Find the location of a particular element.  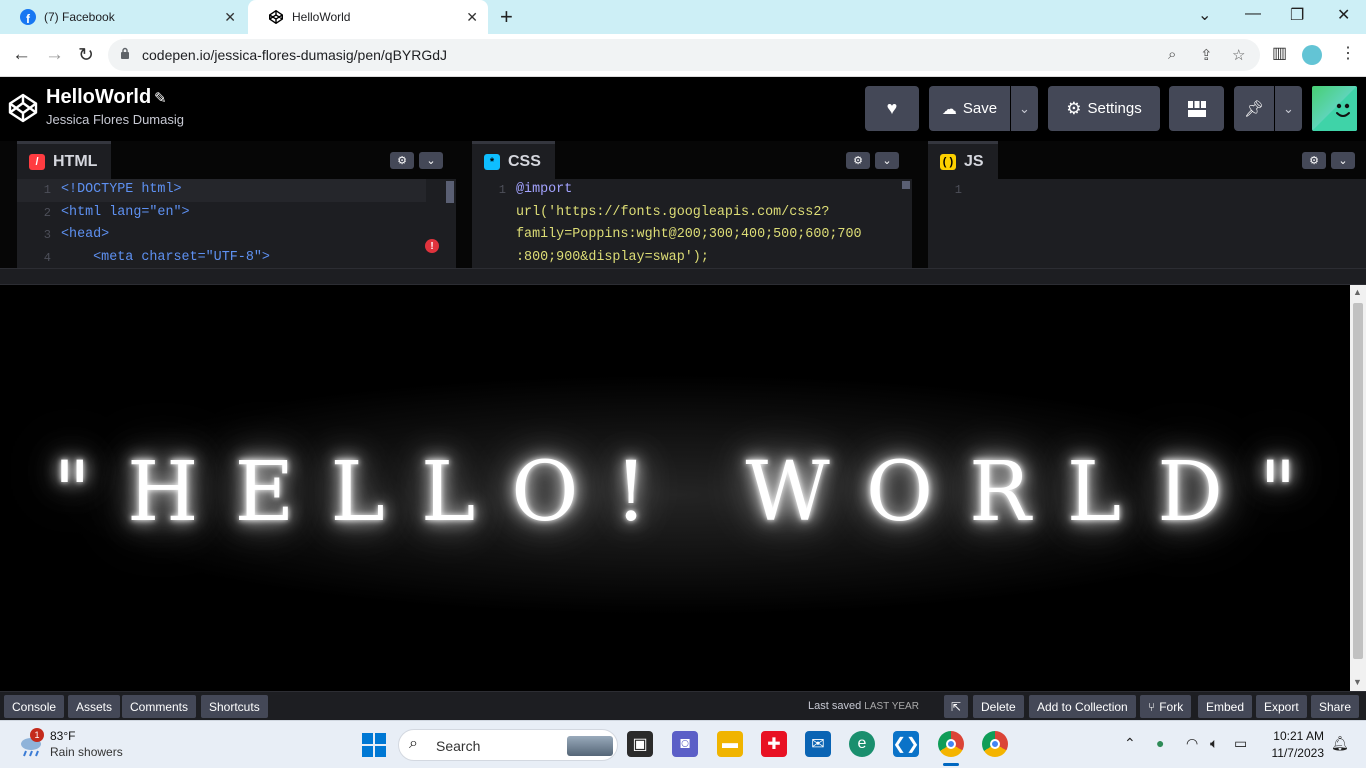

pen-title: HelloWorld is located at coordinates (98, 97).